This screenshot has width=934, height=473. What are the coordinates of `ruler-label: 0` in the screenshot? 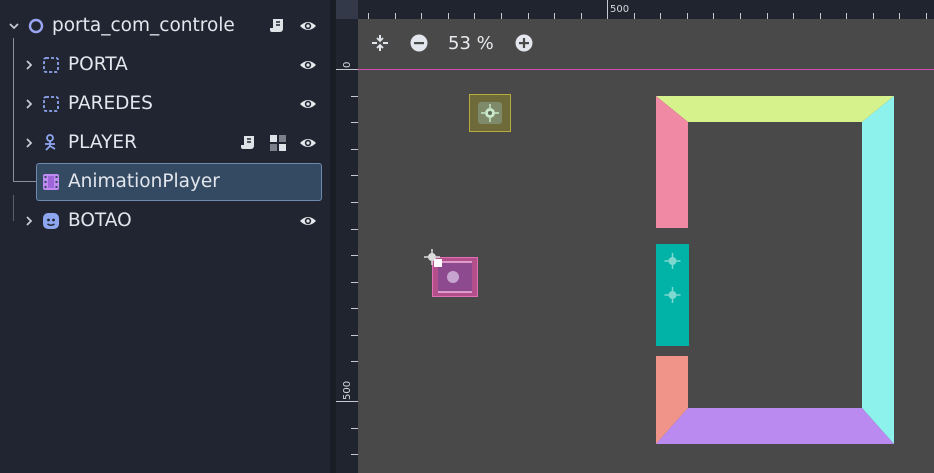 It's located at (347, 64).